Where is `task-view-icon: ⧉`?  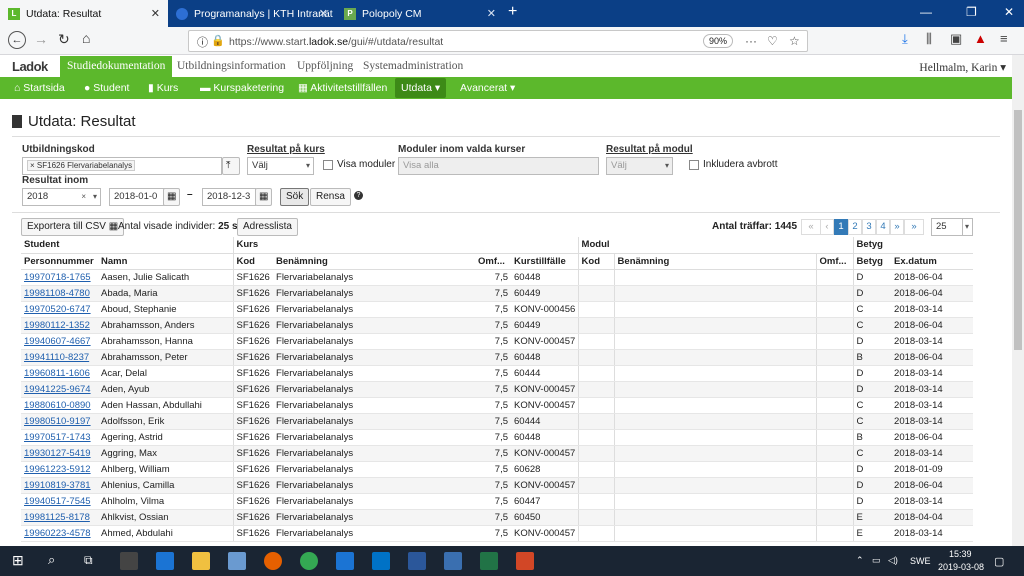
task-view-icon: ⧉ is located at coordinates (88, 560).